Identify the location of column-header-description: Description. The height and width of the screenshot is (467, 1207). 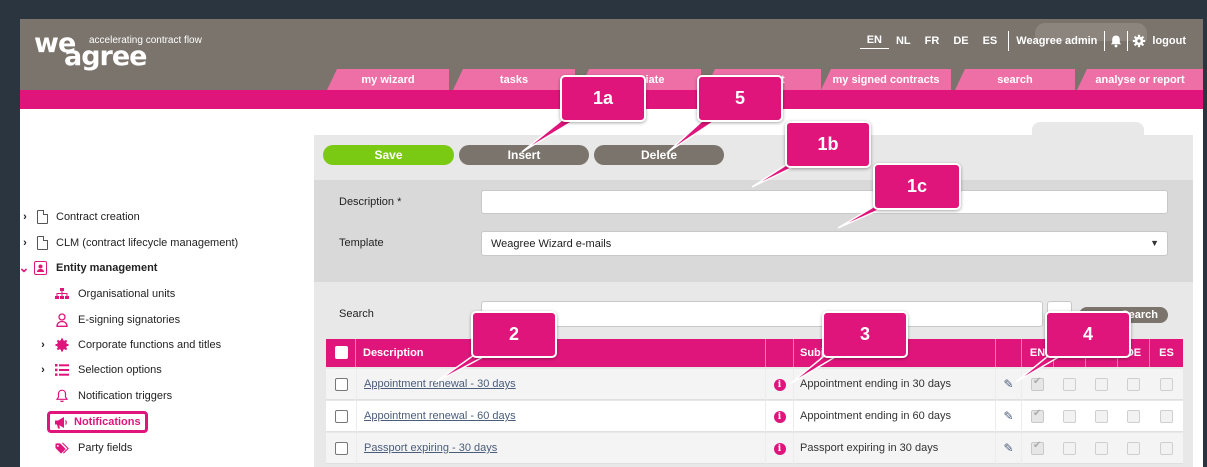
(561, 353).